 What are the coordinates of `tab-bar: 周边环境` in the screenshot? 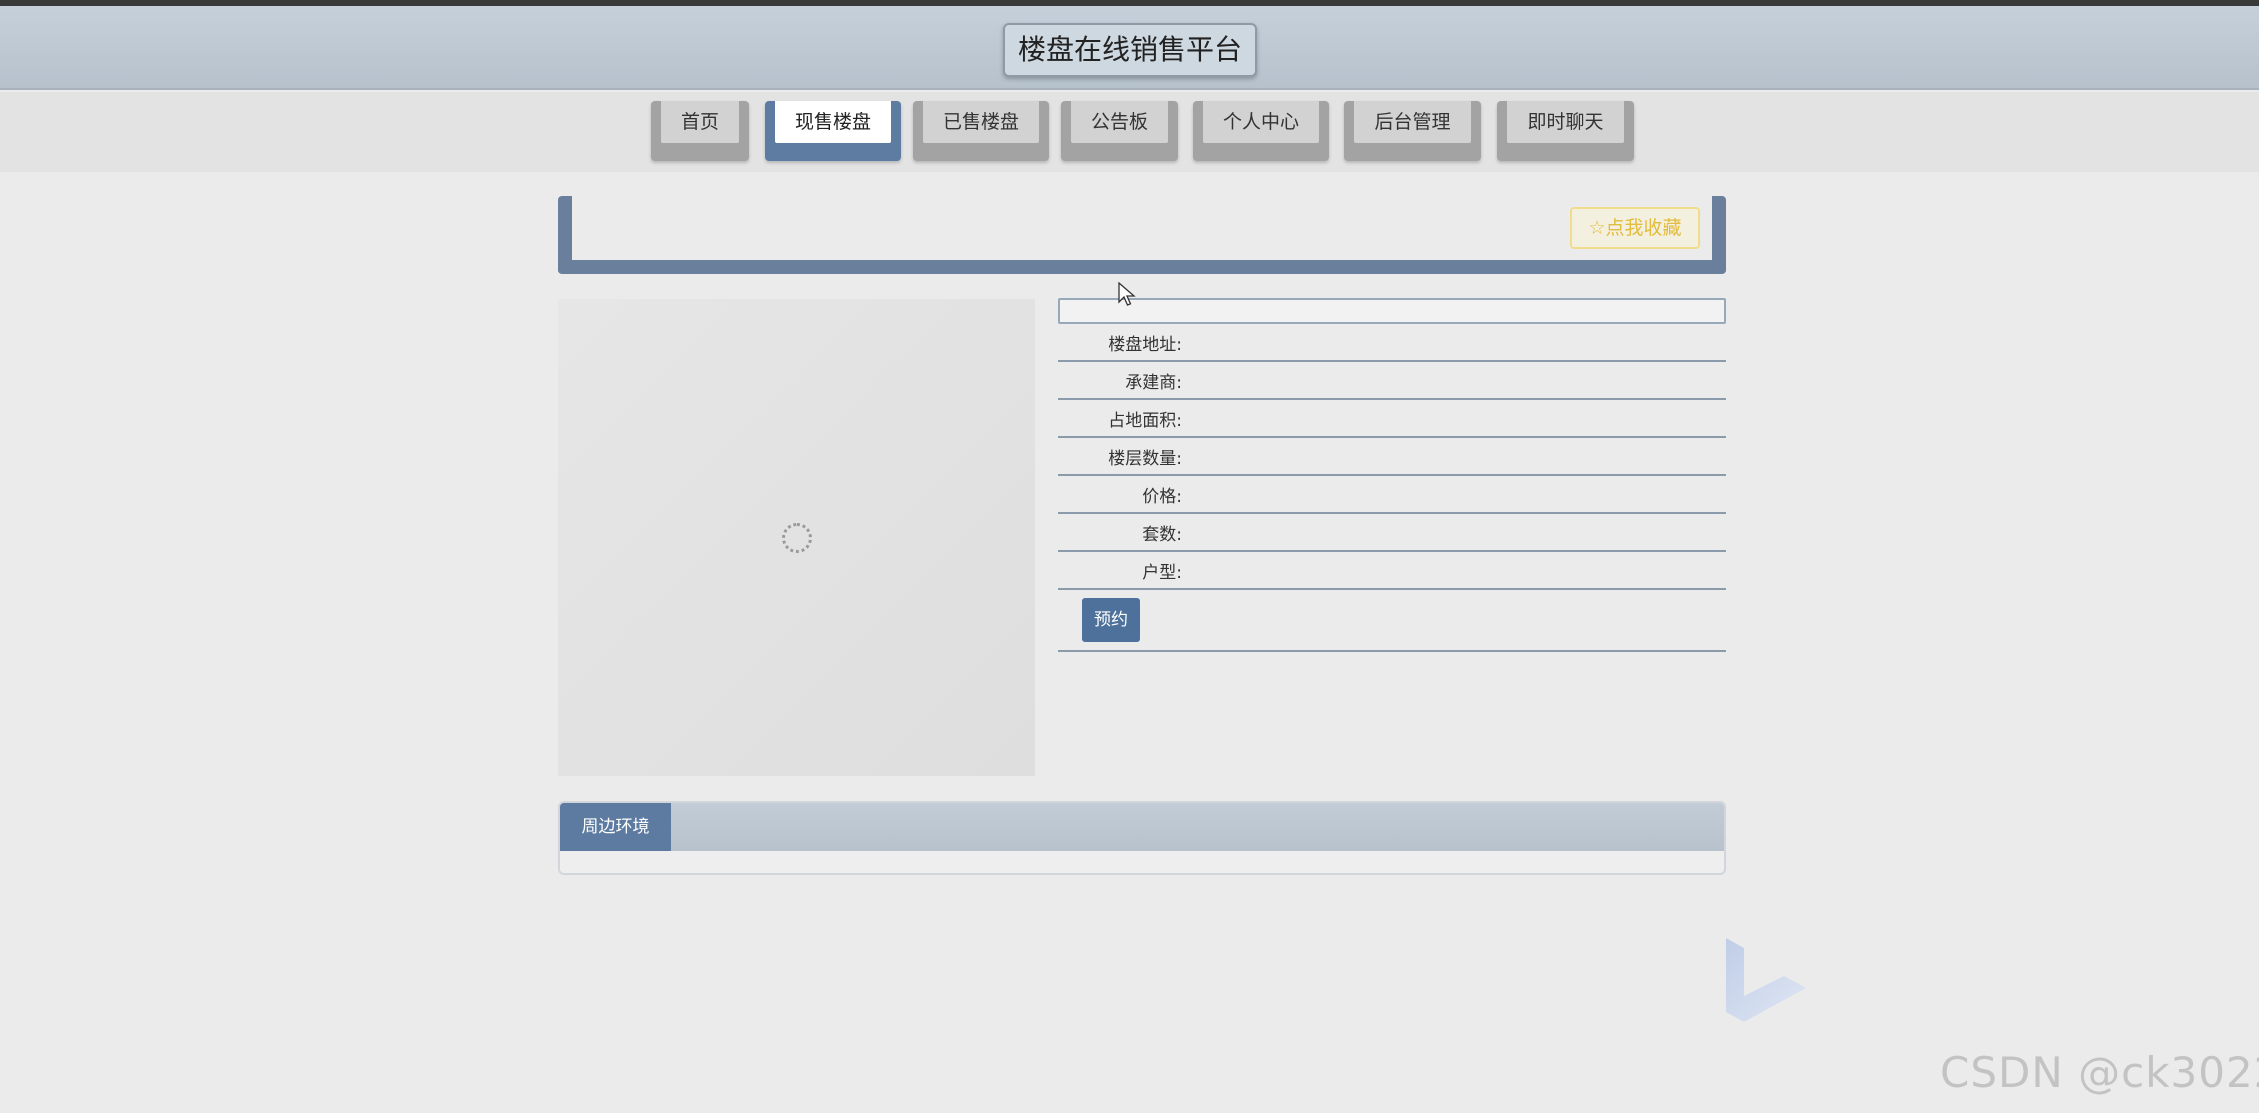 It's located at (1142, 827).